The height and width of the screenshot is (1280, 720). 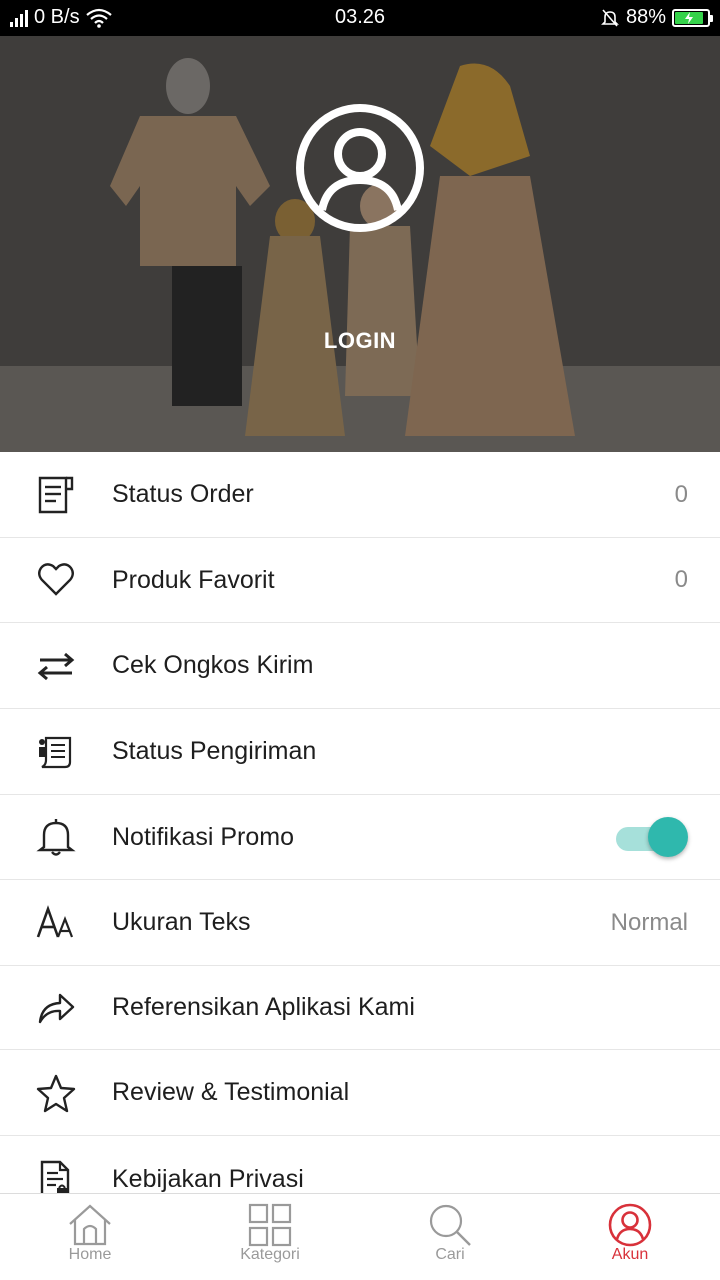 I want to click on nav-kategori: Kategori, so click(x=270, y=1237).